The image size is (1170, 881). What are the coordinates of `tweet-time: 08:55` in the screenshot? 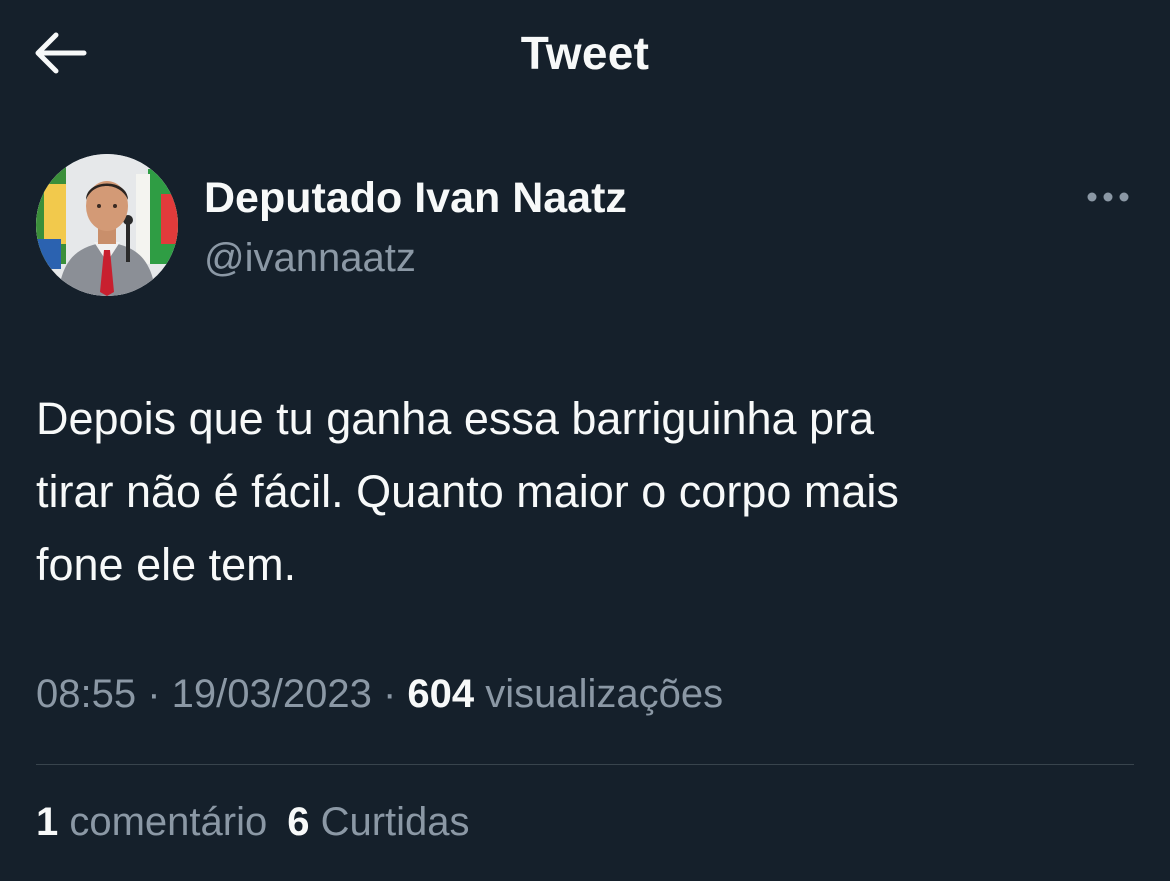 It's located at (86, 694).